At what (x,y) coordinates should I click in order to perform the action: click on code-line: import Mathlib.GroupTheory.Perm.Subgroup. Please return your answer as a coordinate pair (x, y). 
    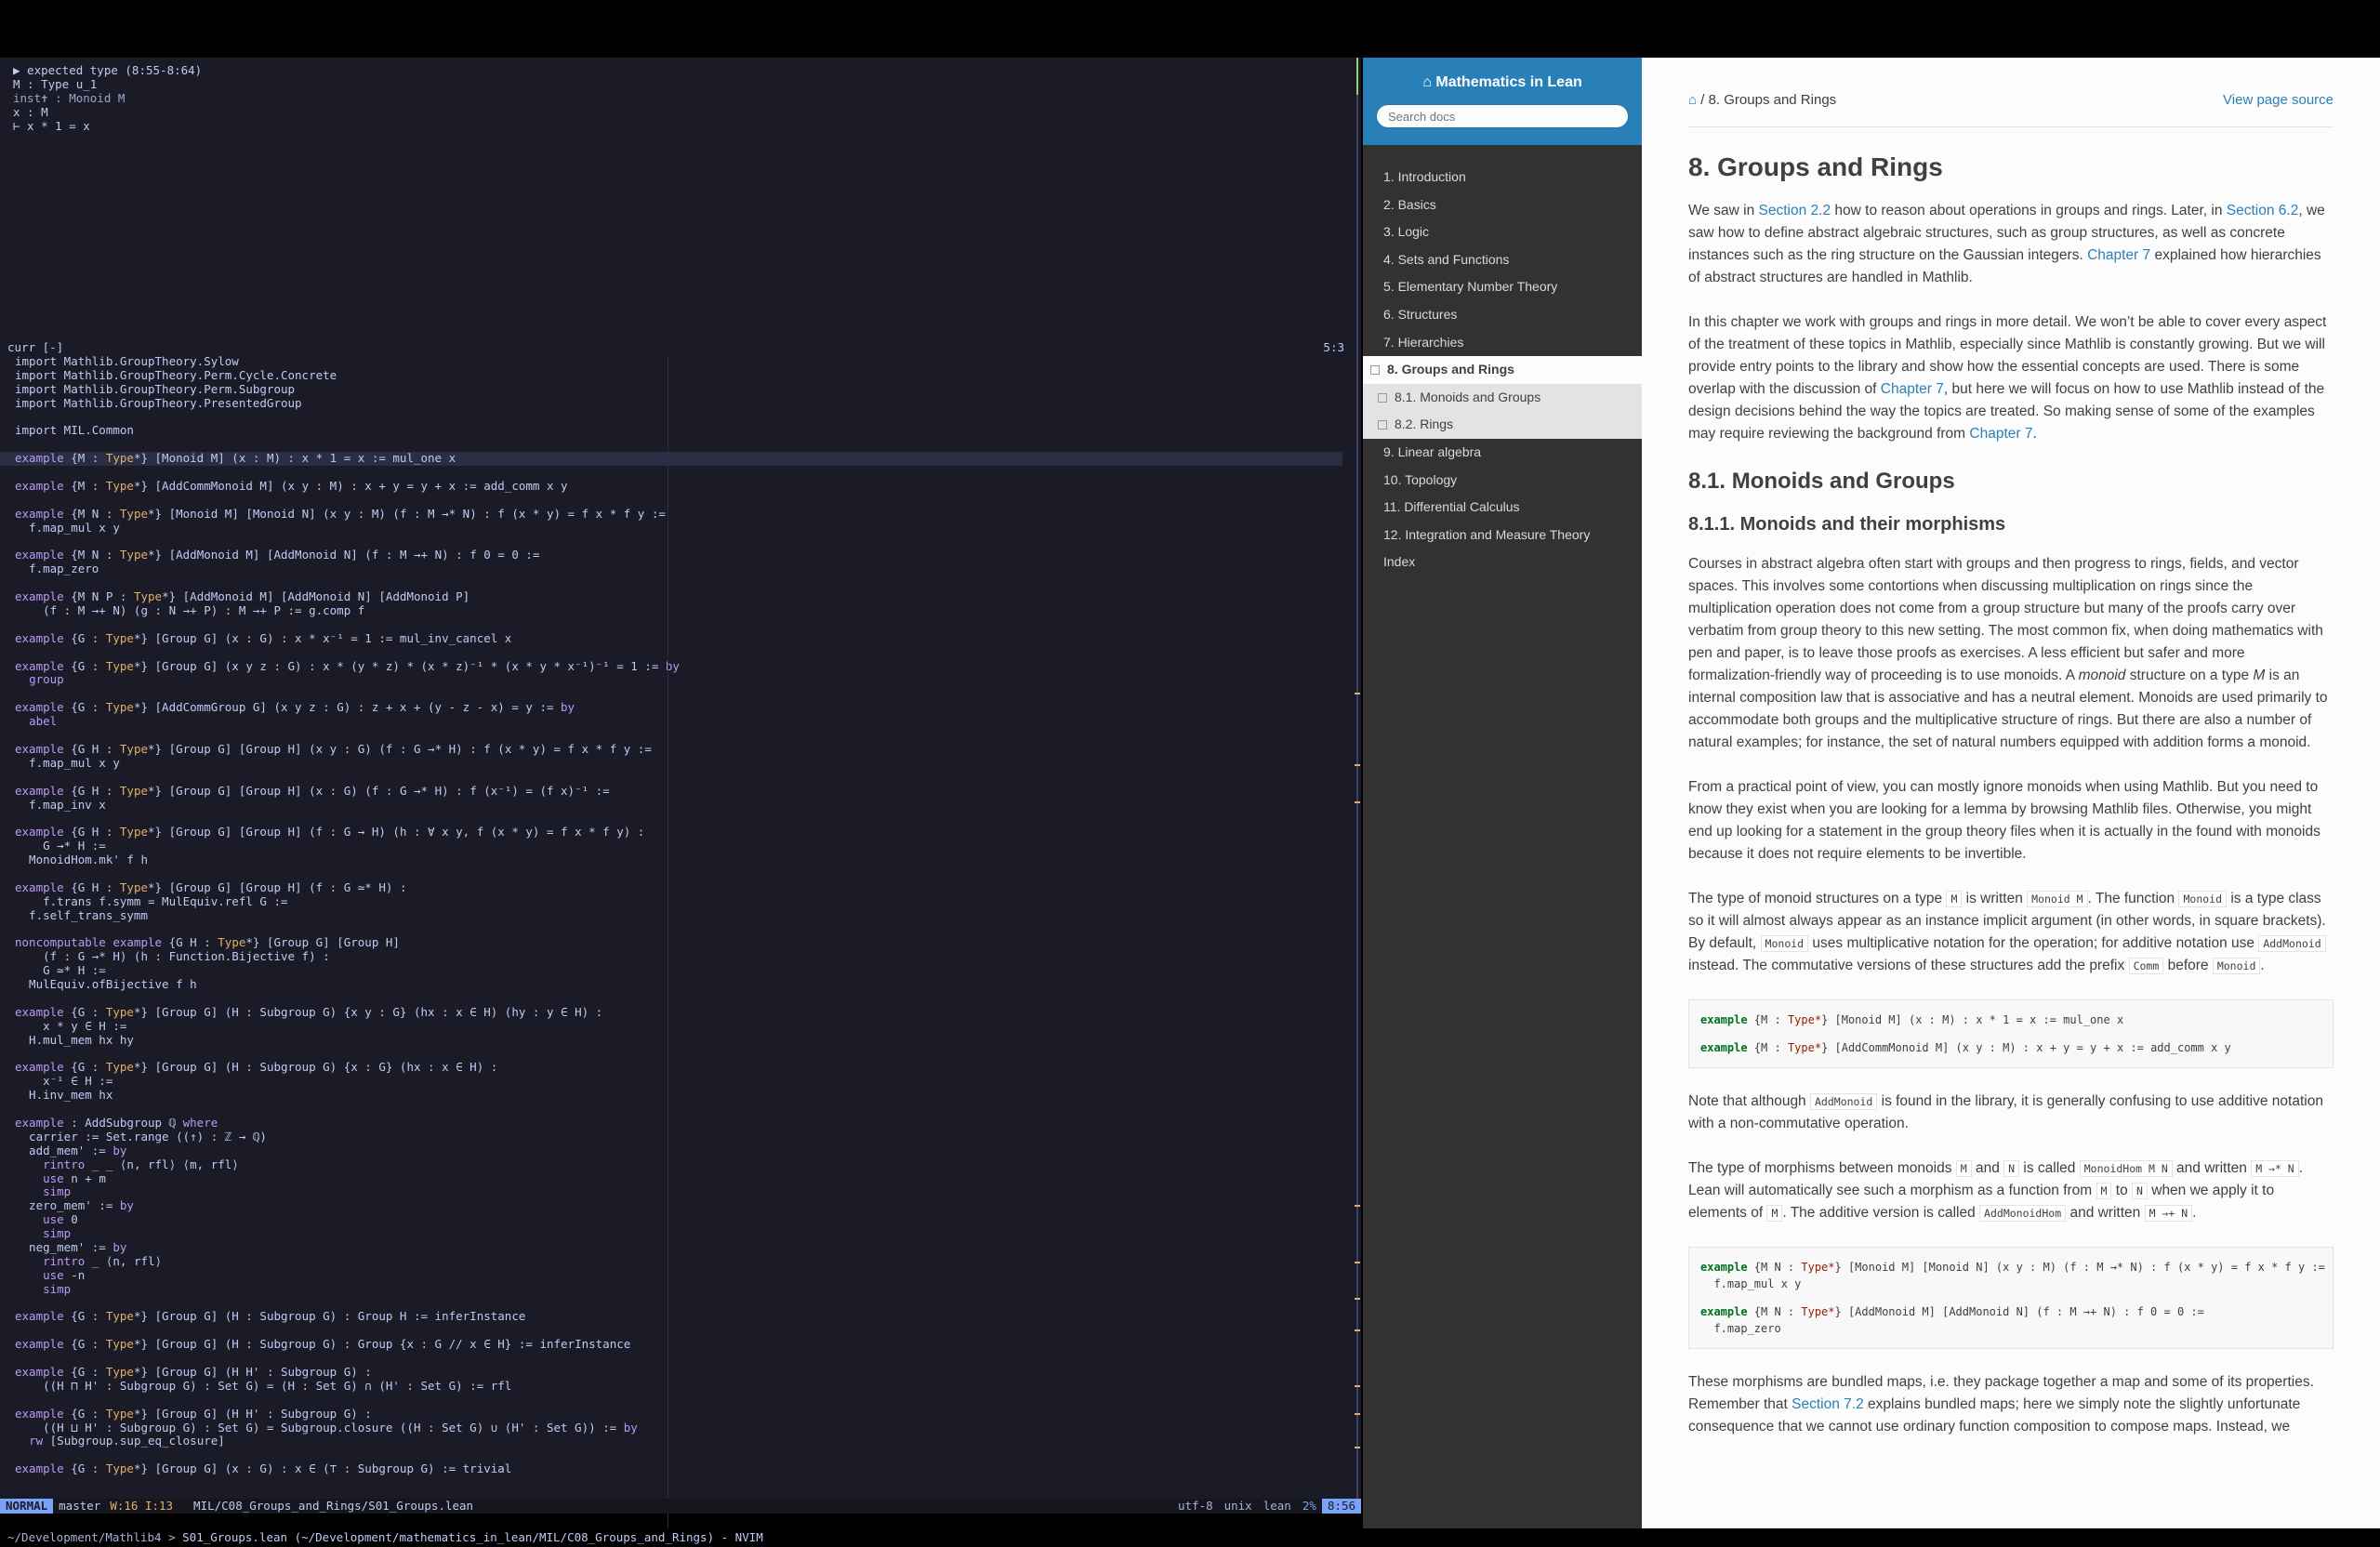
    Looking at the image, I should click on (686, 389).